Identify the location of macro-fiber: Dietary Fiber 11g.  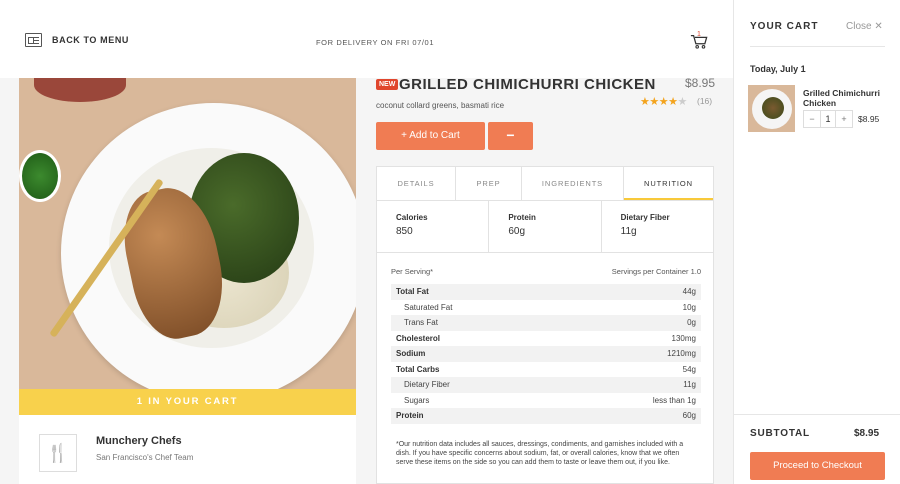
(657, 226).